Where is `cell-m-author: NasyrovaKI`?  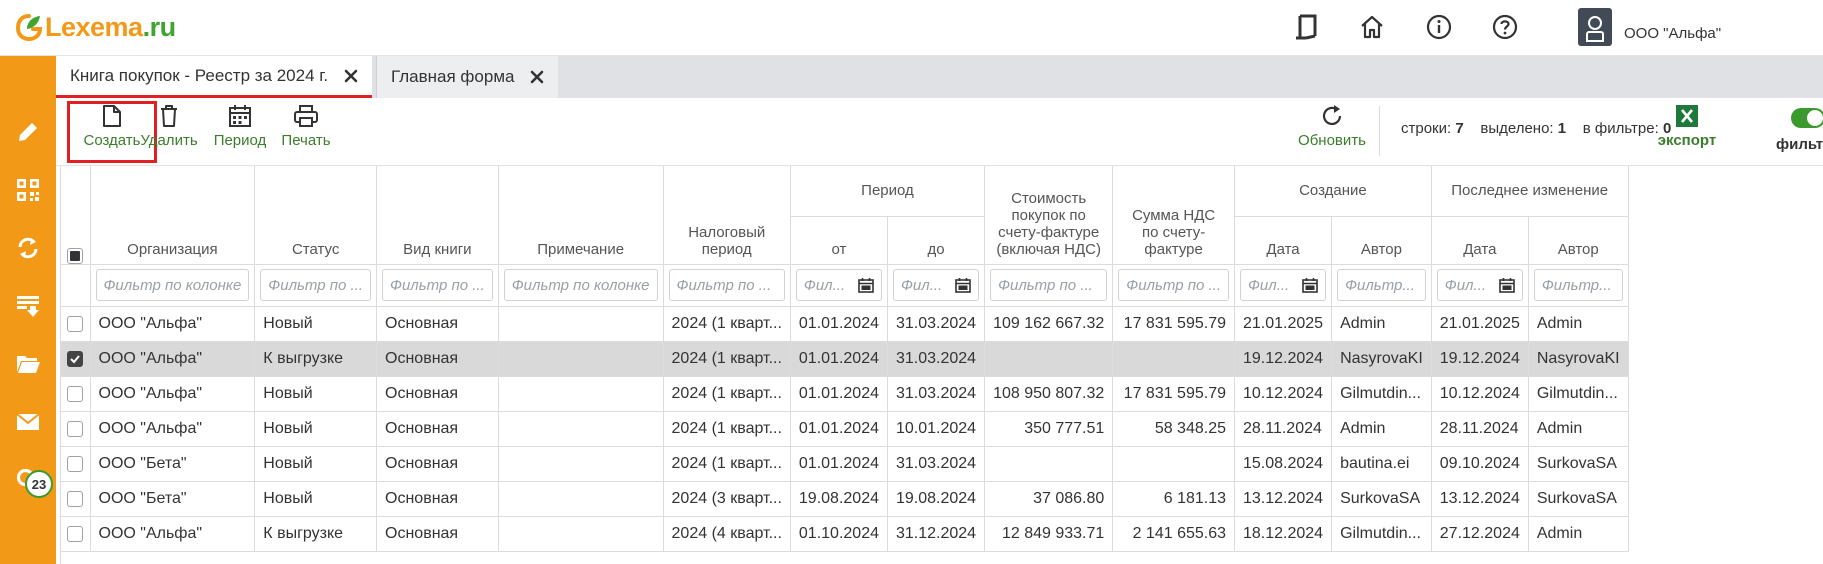
cell-m-author: NasyrovaKI is located at coordinates (1578, 359).